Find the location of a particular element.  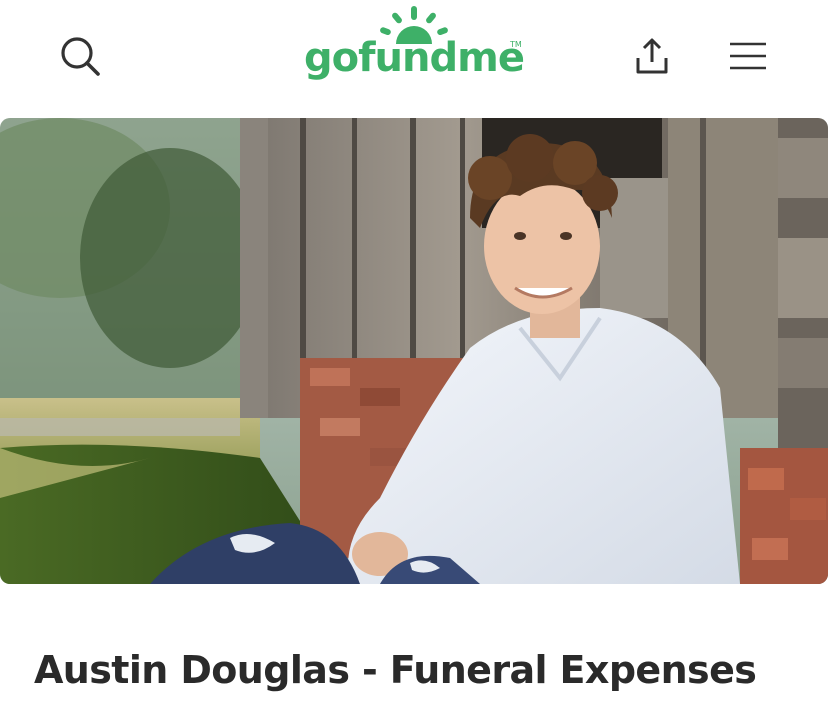

gofundme-logo: gofundme TM is located at coordinates (414, 51).